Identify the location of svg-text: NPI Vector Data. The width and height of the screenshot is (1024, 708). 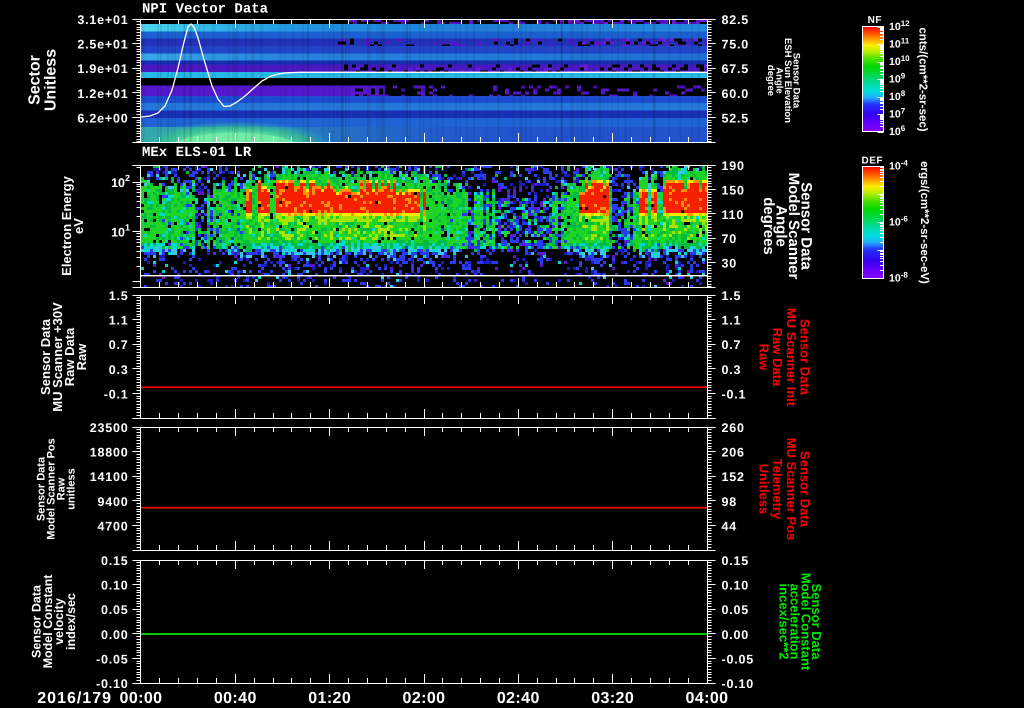
(205, 10).